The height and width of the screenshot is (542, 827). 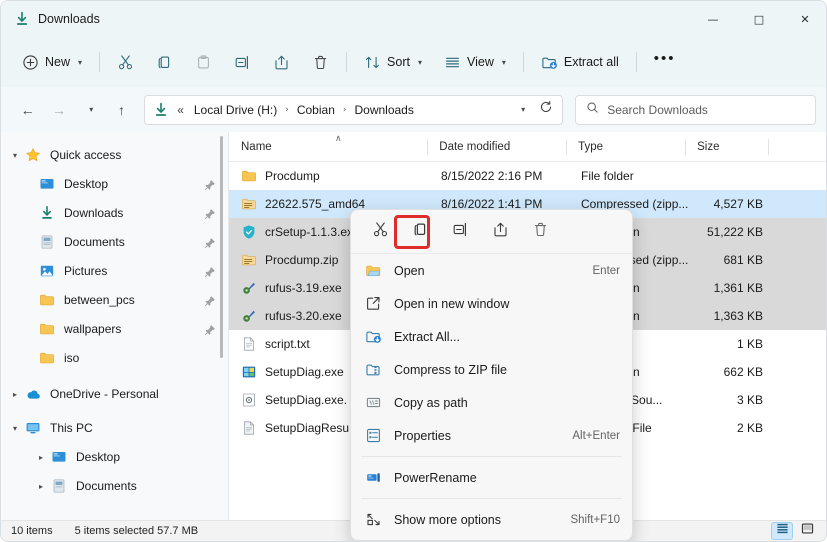 What do you see at coordinates (726, 147) in the screenshot?
I see `column-header-size: Size` at bounding box center [726, 147].